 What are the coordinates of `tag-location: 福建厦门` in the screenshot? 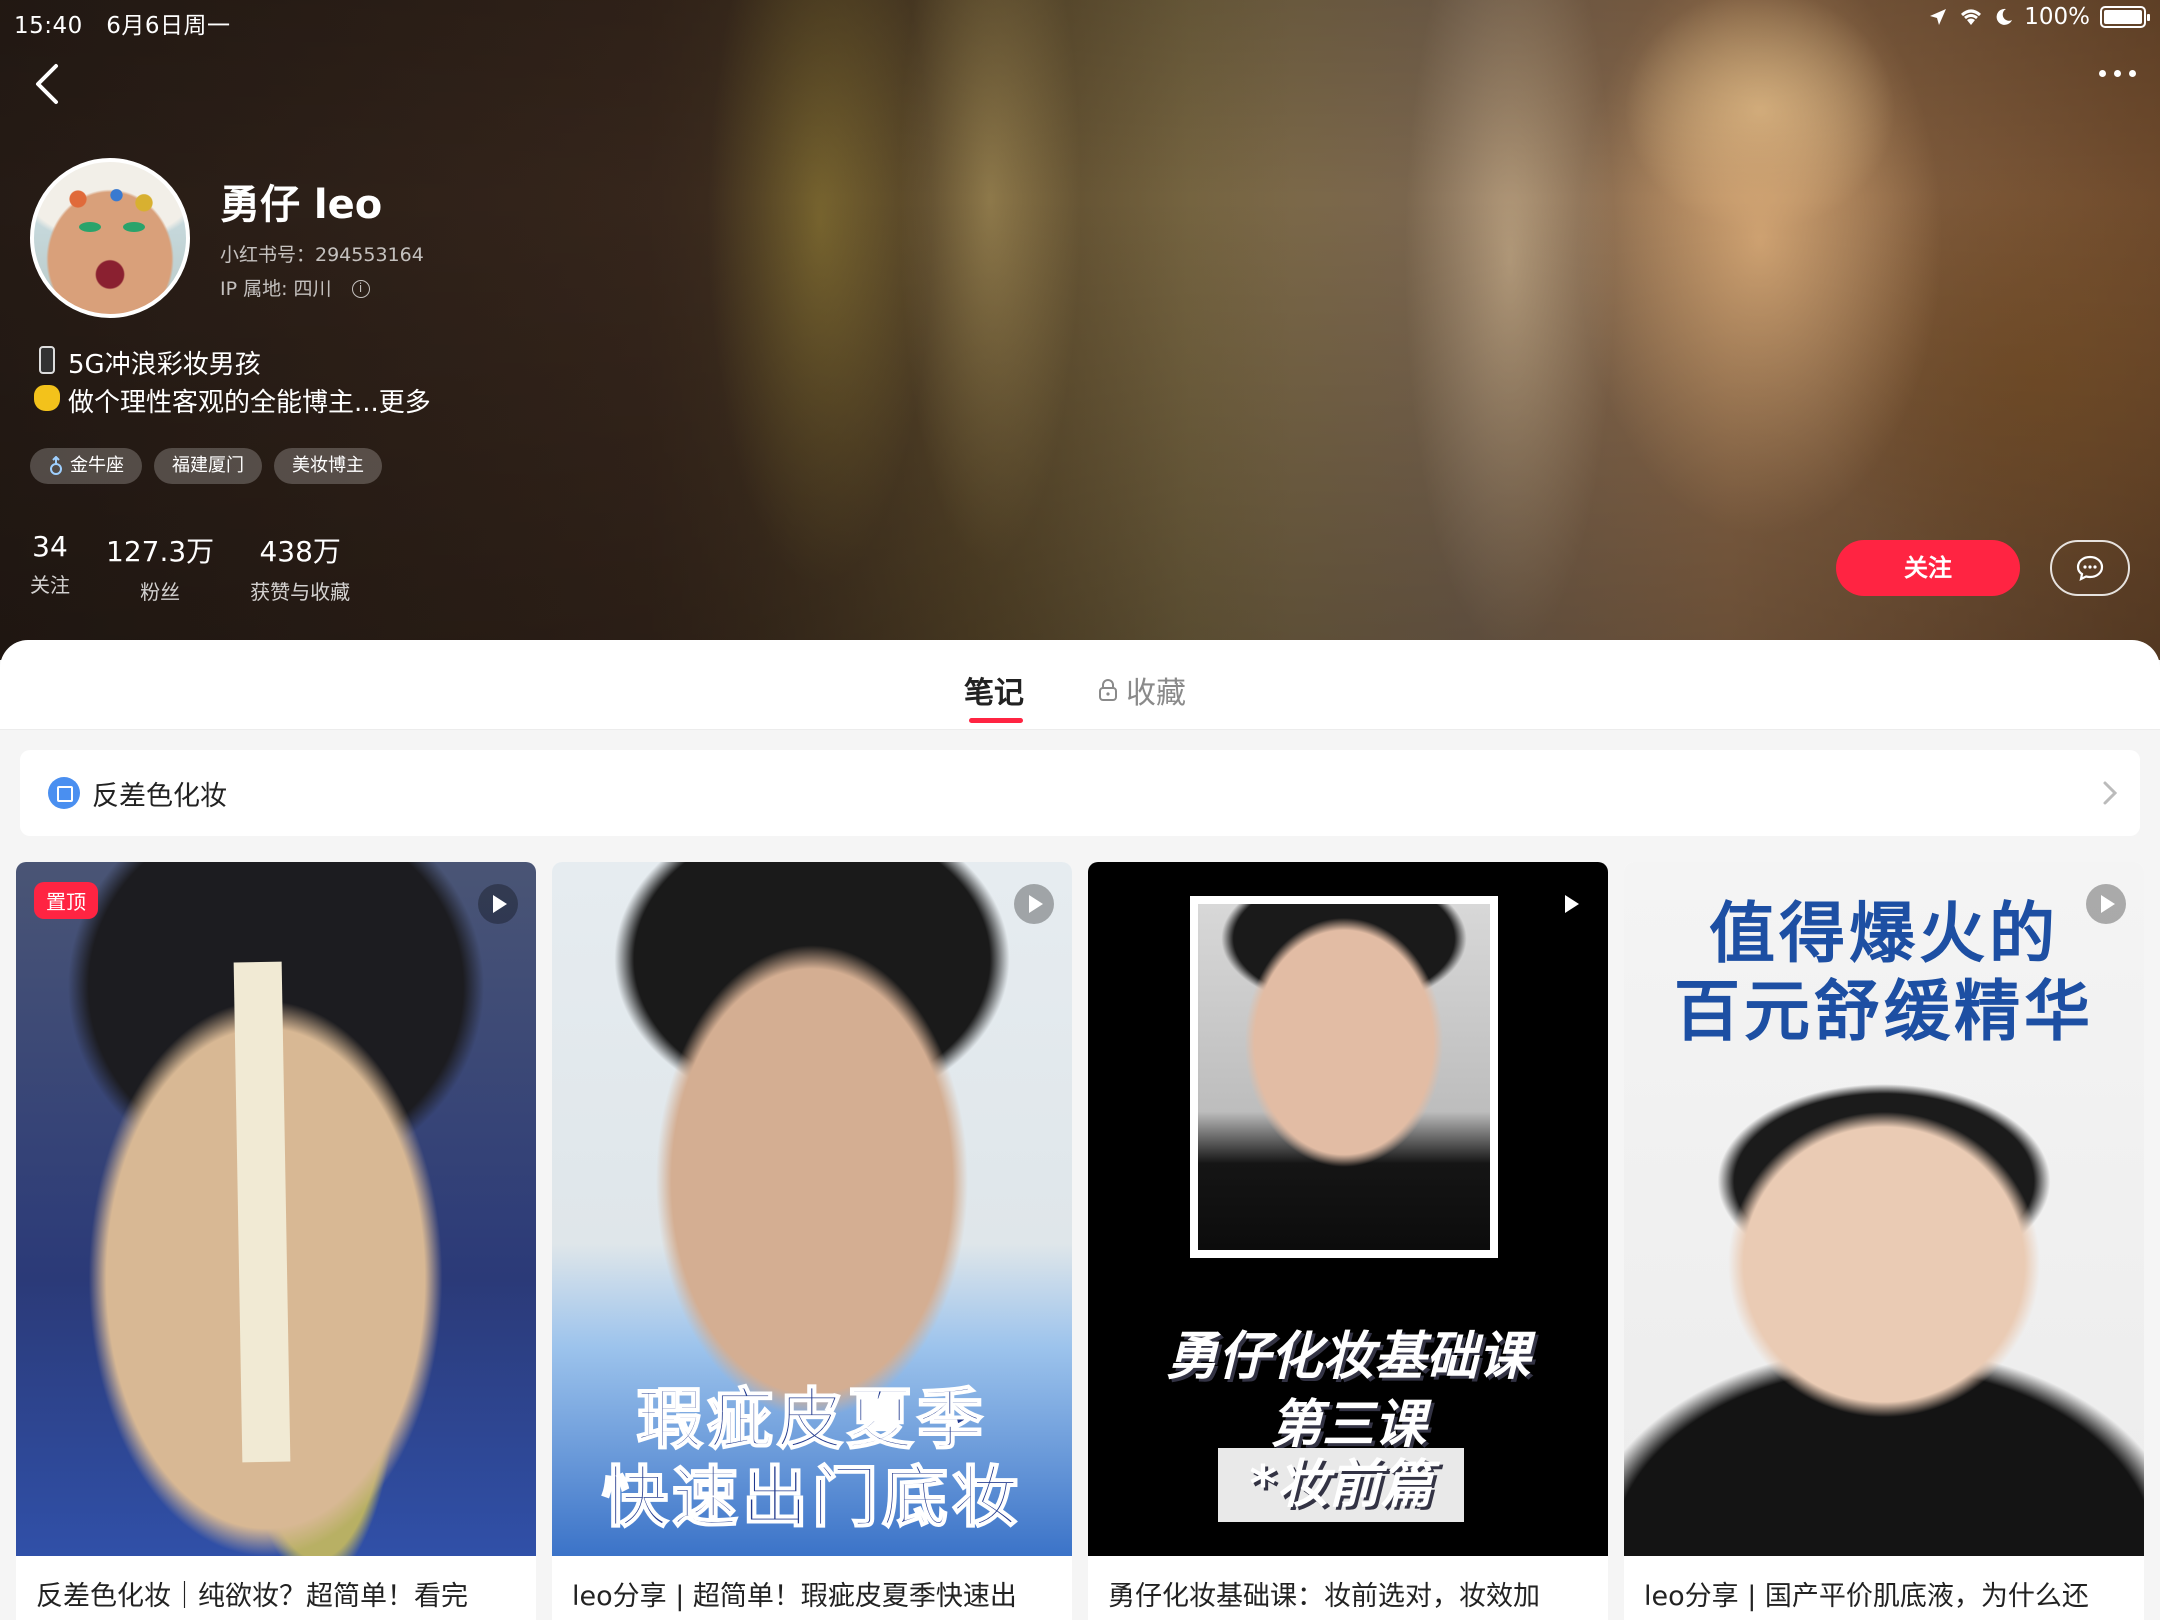 It's located at (208, 466).